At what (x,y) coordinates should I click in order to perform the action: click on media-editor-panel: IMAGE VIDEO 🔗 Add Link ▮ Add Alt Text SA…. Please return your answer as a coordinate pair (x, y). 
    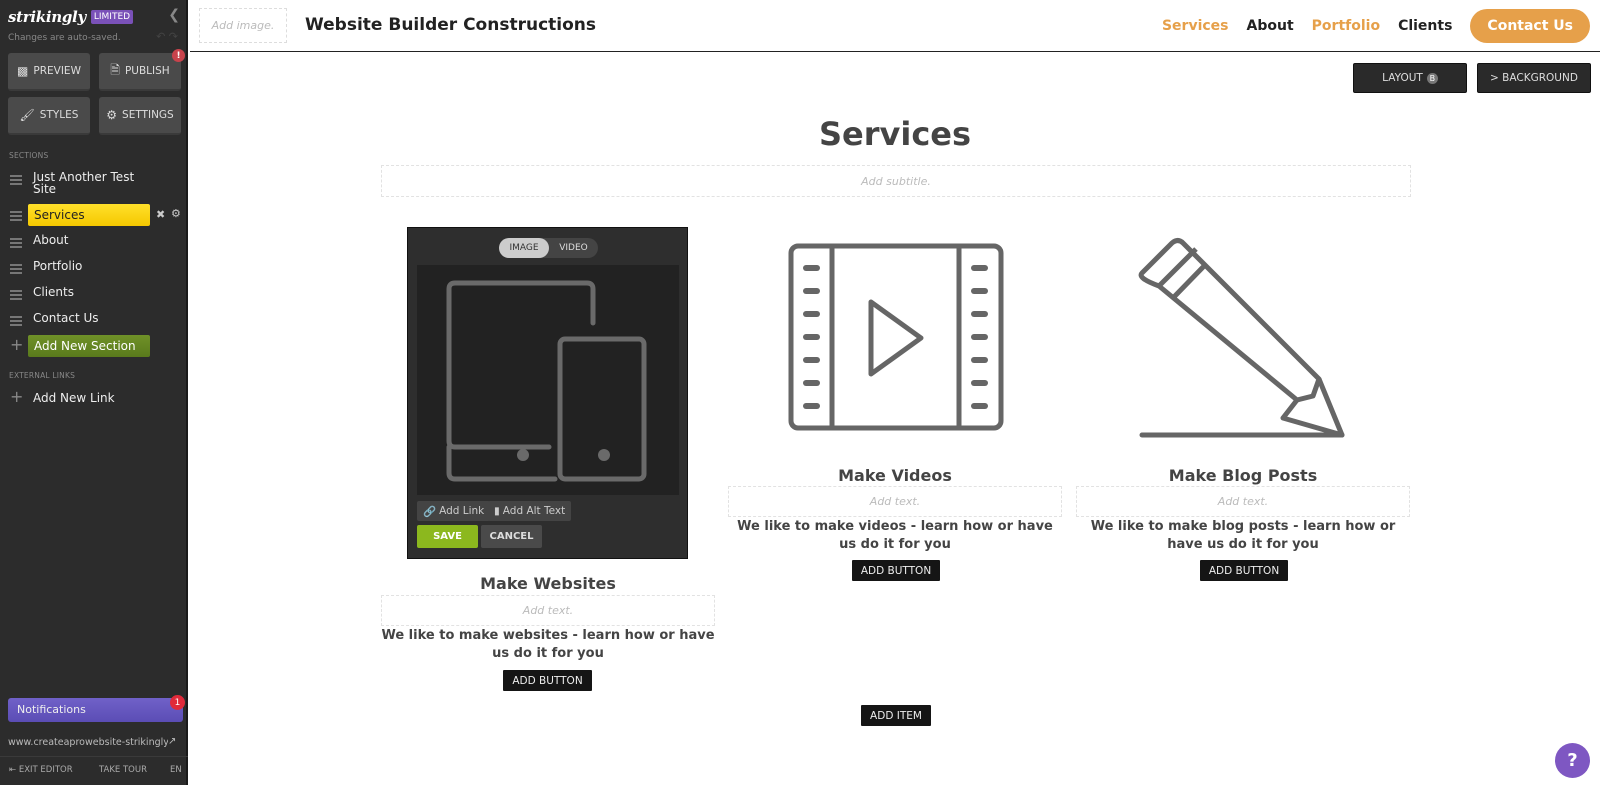
    Looking at the image, I should click on (547, 393).